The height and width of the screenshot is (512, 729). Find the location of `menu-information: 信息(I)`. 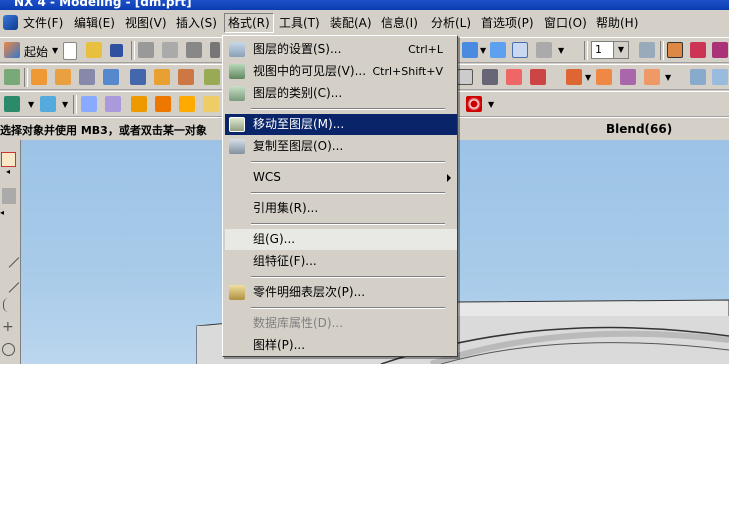

menu-information: 信息(I) is located at coordinates (399, 23).